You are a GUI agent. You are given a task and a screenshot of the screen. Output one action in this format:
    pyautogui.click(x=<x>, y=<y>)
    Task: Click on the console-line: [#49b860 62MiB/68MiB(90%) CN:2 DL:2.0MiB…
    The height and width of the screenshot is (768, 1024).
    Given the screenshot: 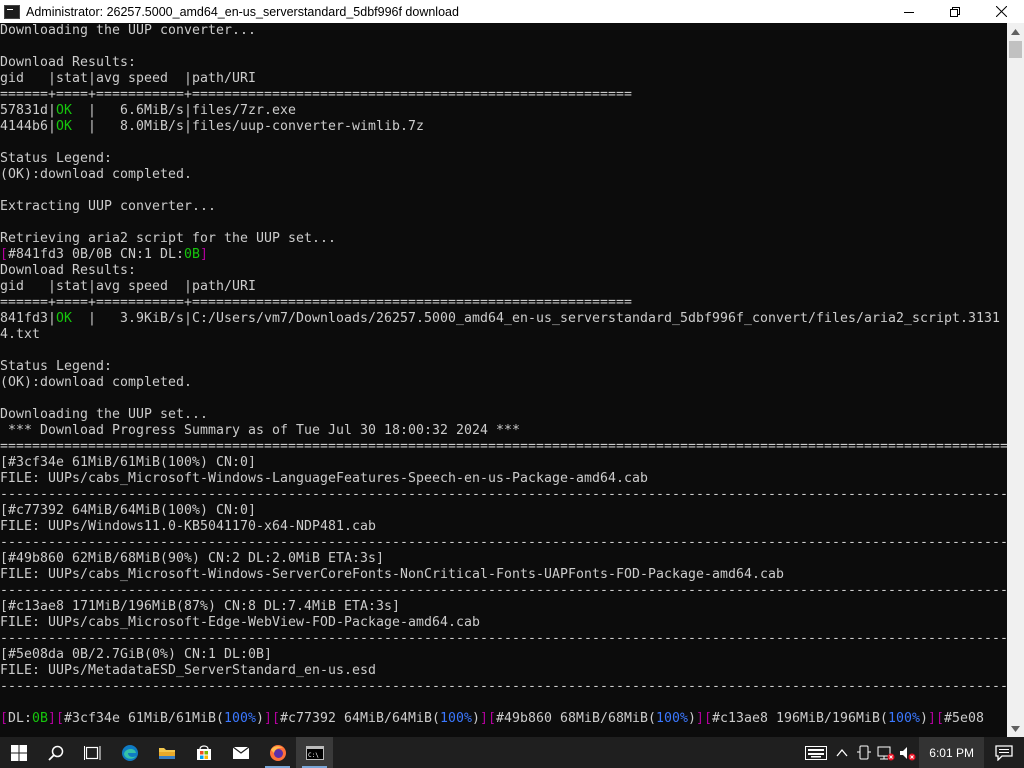 What is the action you would take?
    pyautogui.click(x=192, y=558)
    